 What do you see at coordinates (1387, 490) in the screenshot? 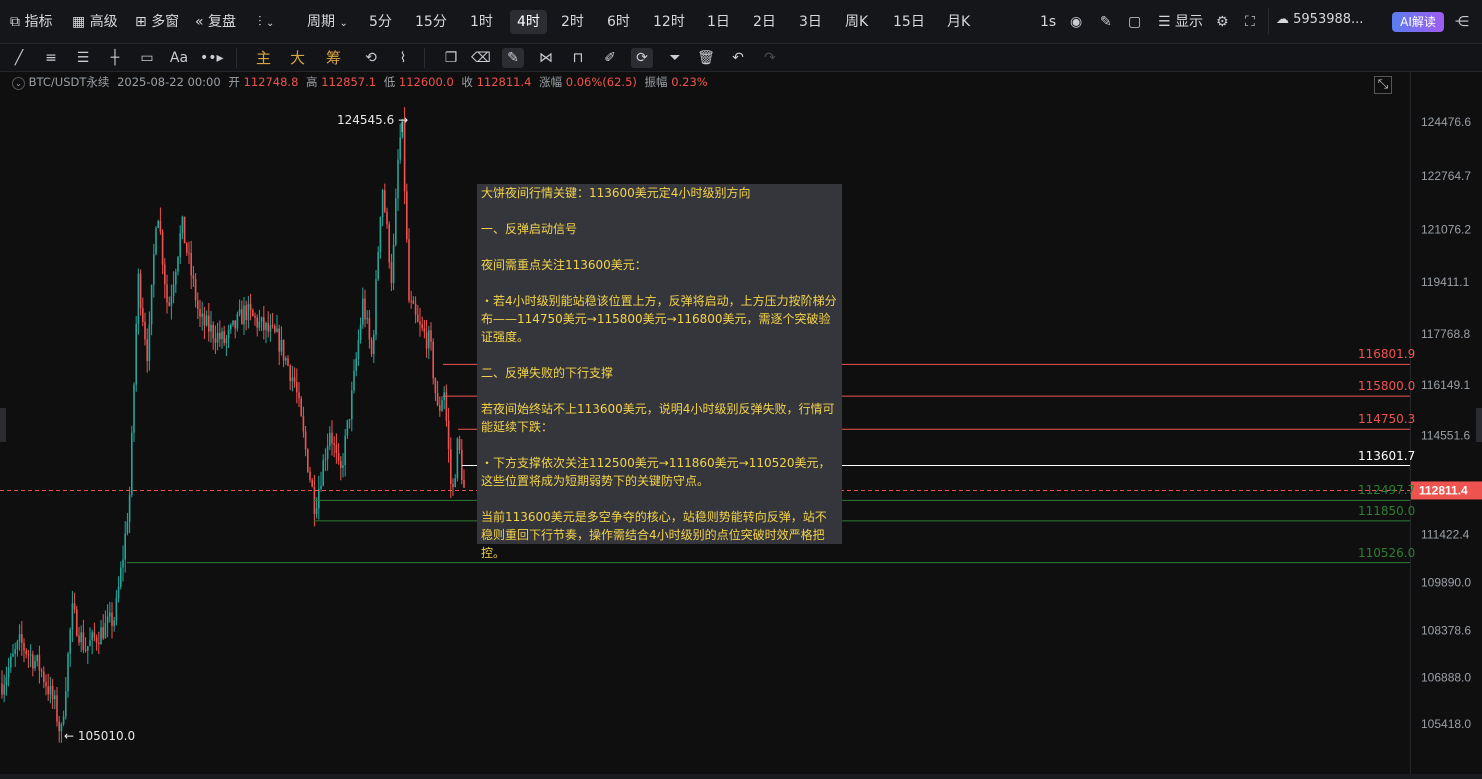
I see `price-level-label: 112497.7` at bounding box center [1387, 490].